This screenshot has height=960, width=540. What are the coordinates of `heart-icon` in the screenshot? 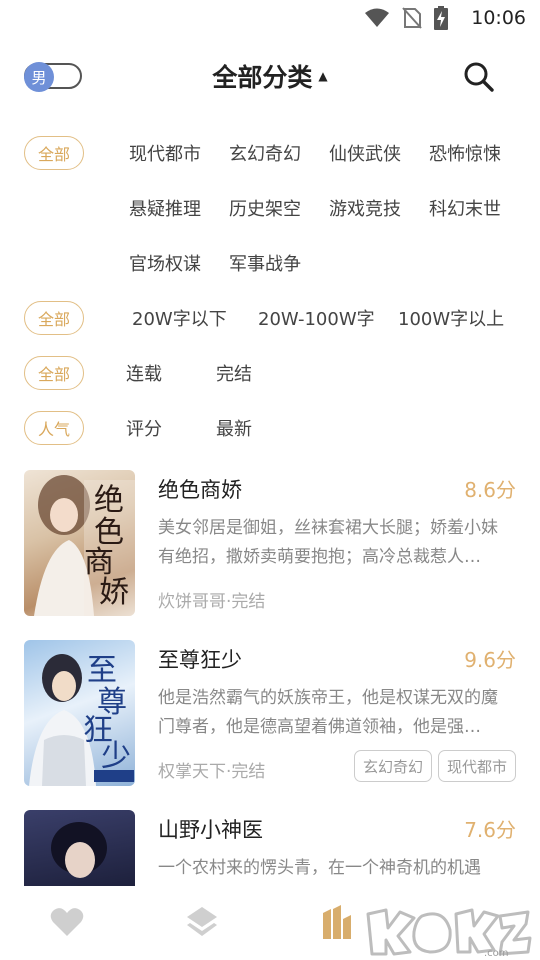 It's located at (67, 922).